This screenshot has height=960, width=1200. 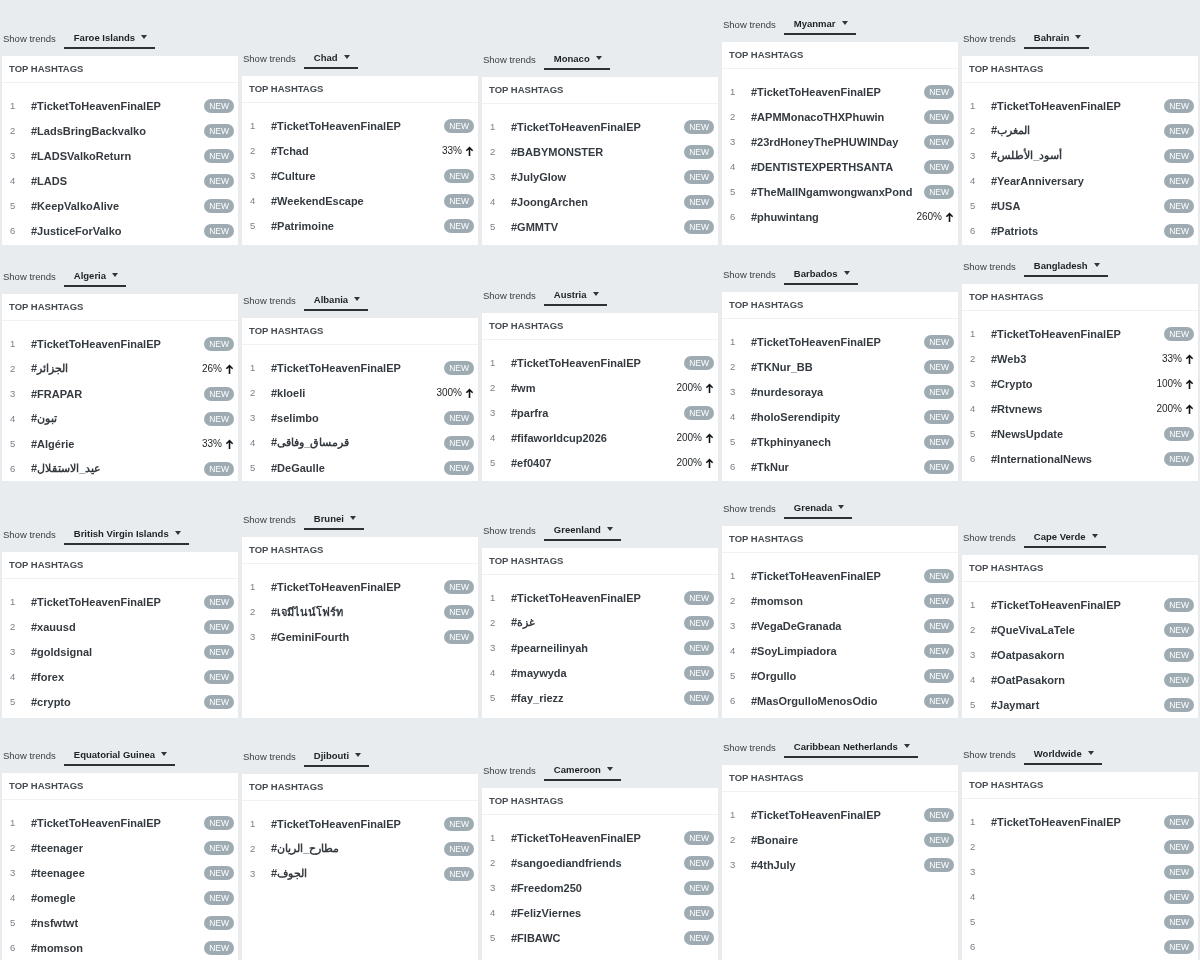 I want to click on hashtag-link: #TkNur, so click(x=770, y=466).